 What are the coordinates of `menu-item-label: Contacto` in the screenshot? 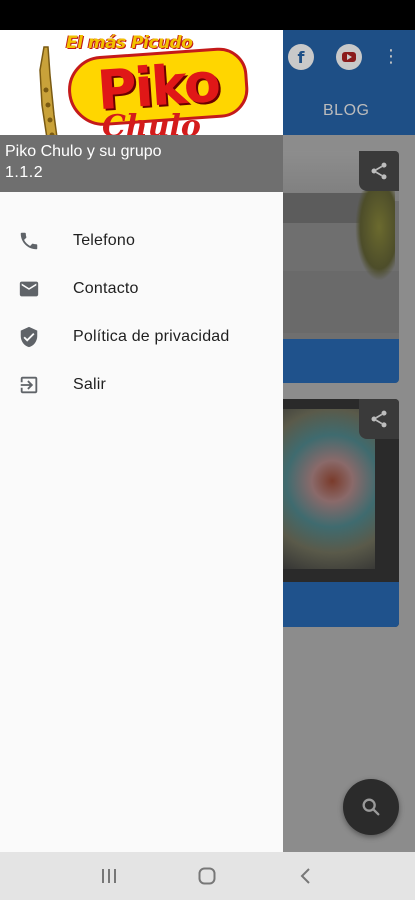 It's located at (106, 288).